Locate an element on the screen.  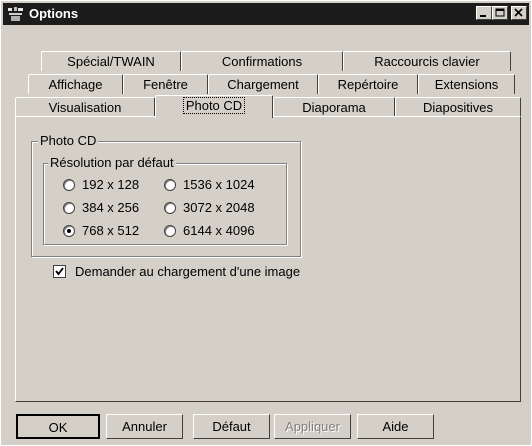
close-icon is located at coordinates (518, 12).